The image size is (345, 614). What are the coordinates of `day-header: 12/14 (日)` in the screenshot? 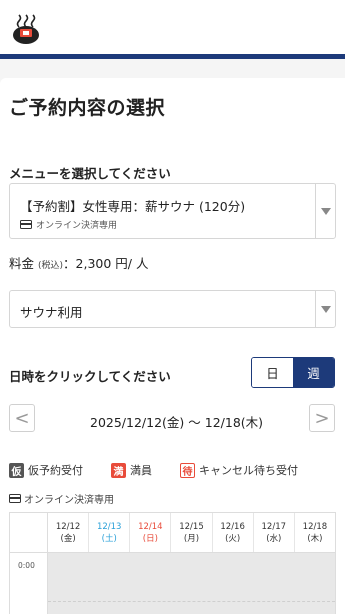 It's located at (151, 532).